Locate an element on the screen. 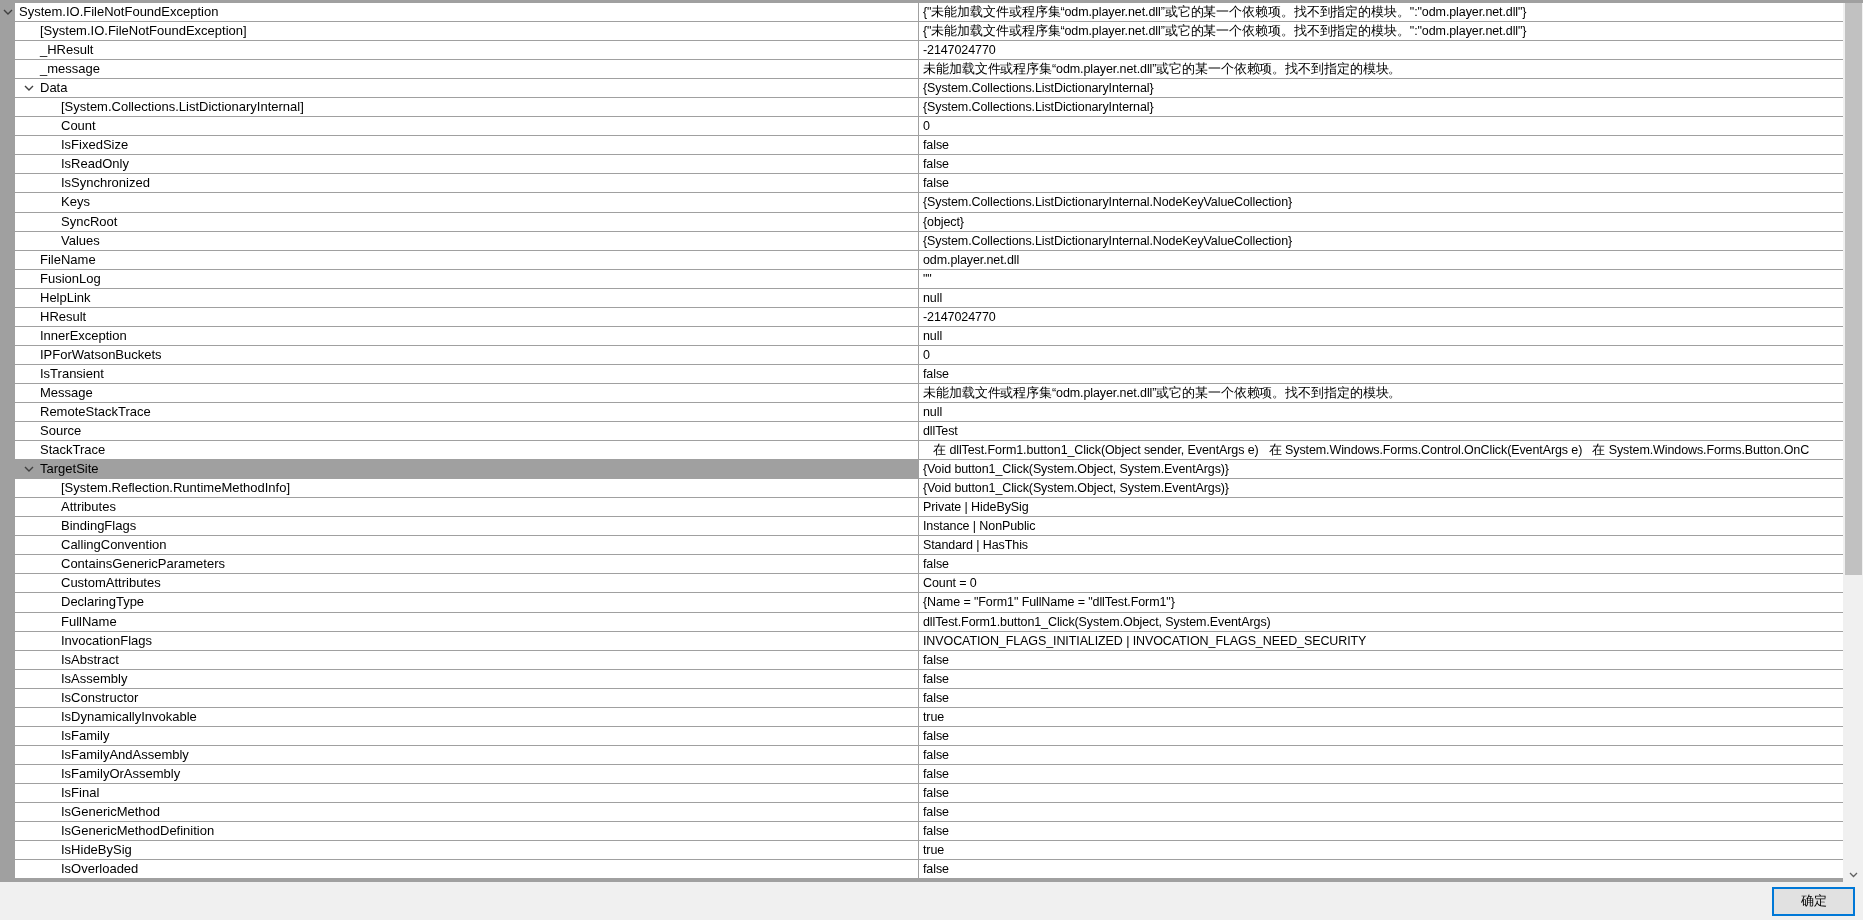 The height and width of the screenshot is (920, 1863). property-name: ContainsGenericParameters is located at coordinates (466, 565).